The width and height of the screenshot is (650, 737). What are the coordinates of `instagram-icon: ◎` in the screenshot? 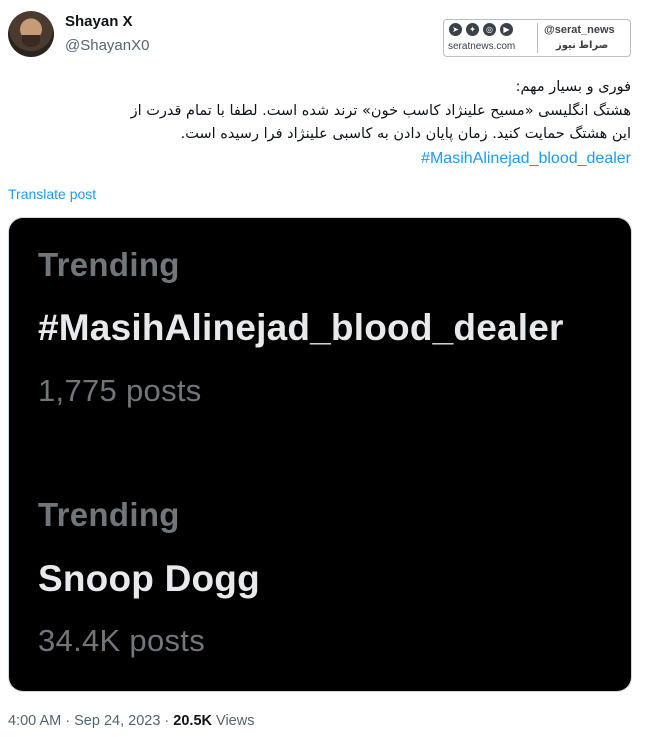 It's located at (489, 29).